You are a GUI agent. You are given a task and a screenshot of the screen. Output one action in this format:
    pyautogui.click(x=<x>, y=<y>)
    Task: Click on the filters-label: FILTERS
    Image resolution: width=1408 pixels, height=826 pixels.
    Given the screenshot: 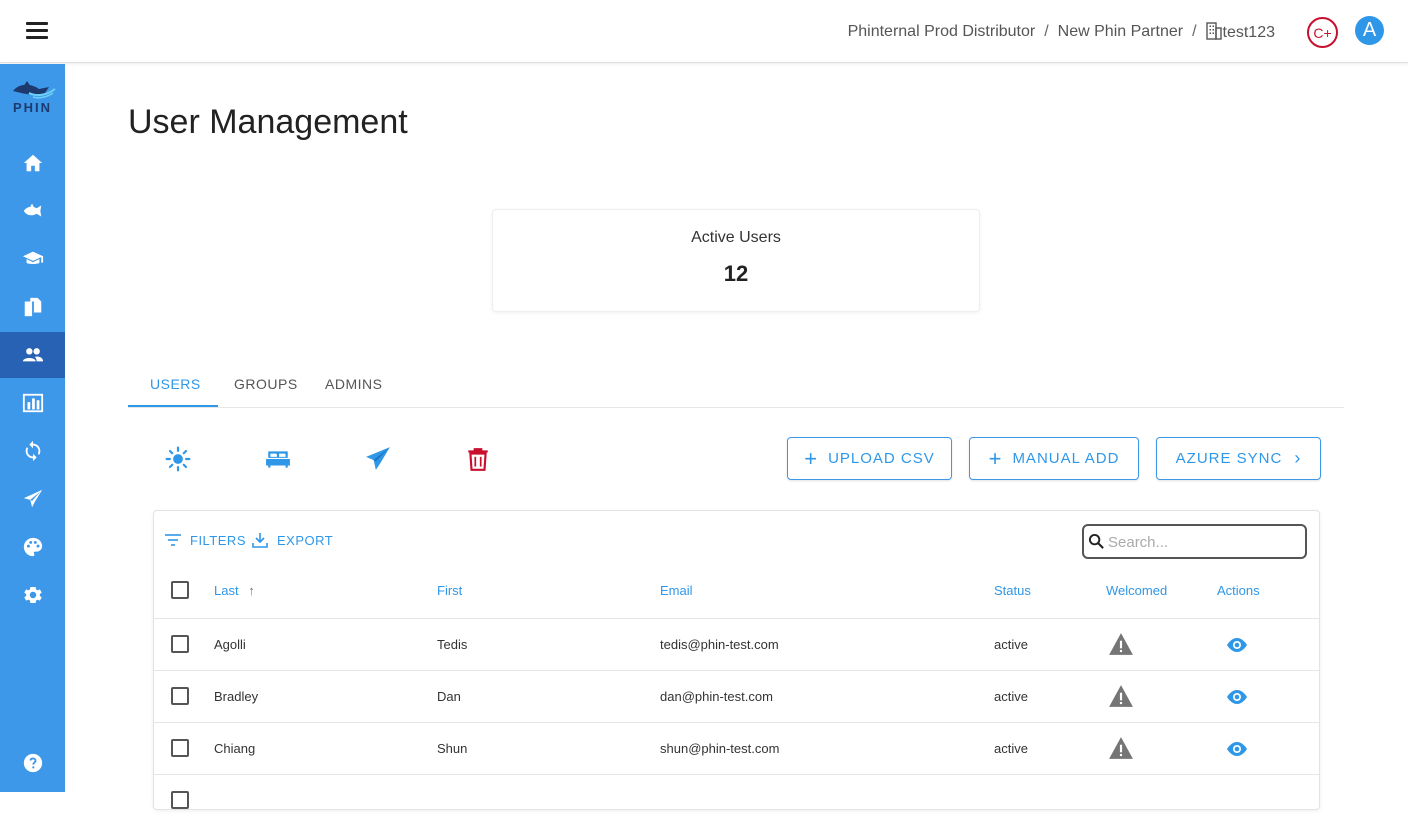 What is the action you would take?
    pyautogui.click(x=218, y=540)
    